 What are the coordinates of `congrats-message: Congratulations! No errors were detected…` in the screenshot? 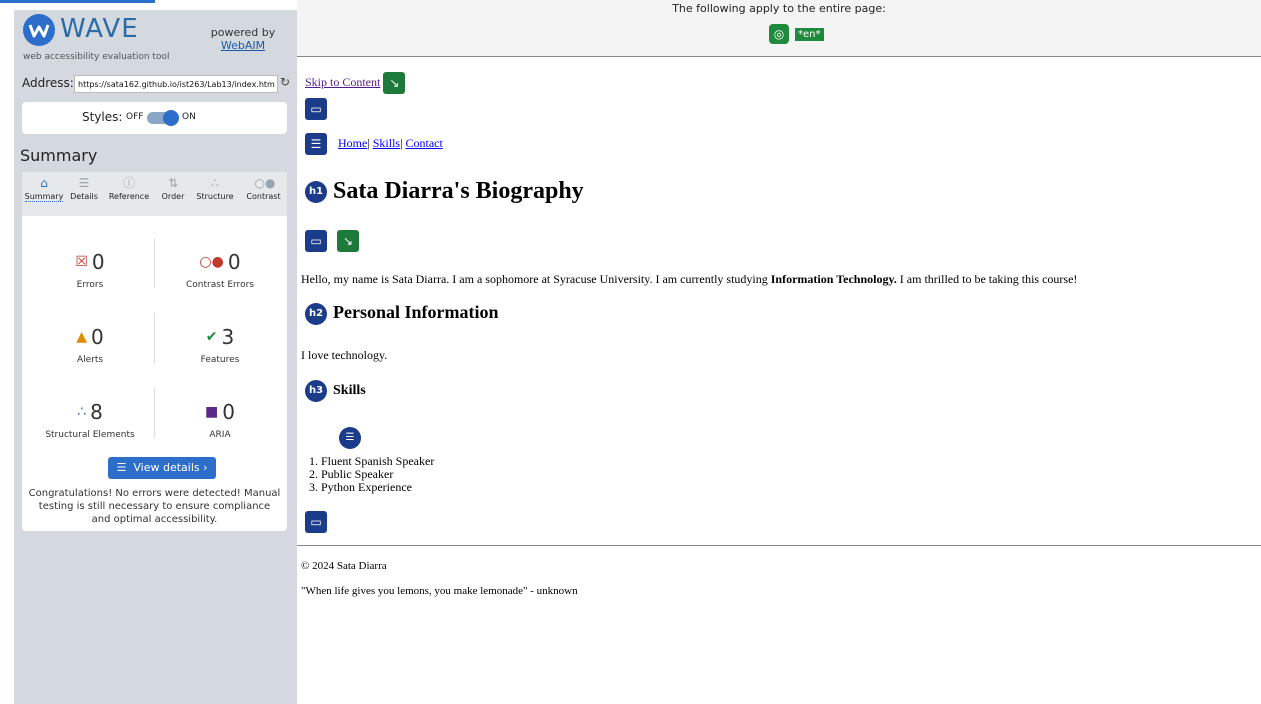 It's located at (154, 506).